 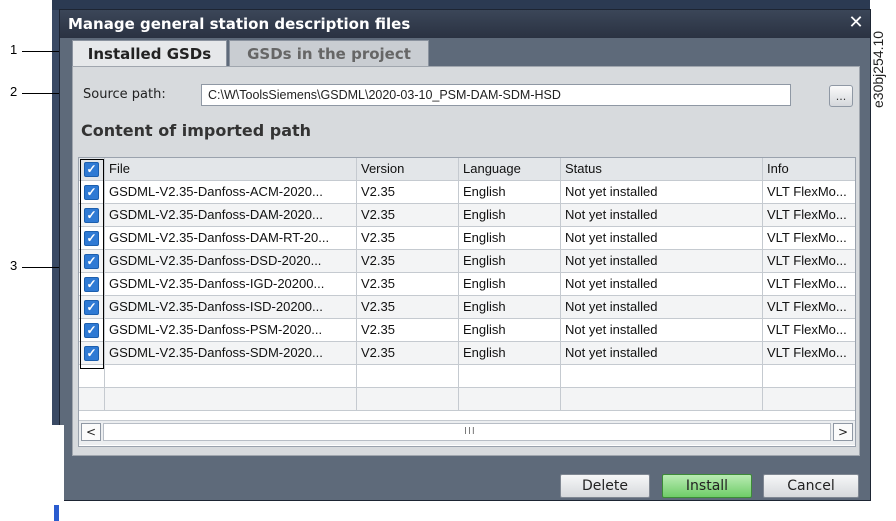 What do you see at coordinates (329, 53) in the screenshot?
I see `tab-gsds-in-project: GSDs in the project` at bounding box center [329, 53].